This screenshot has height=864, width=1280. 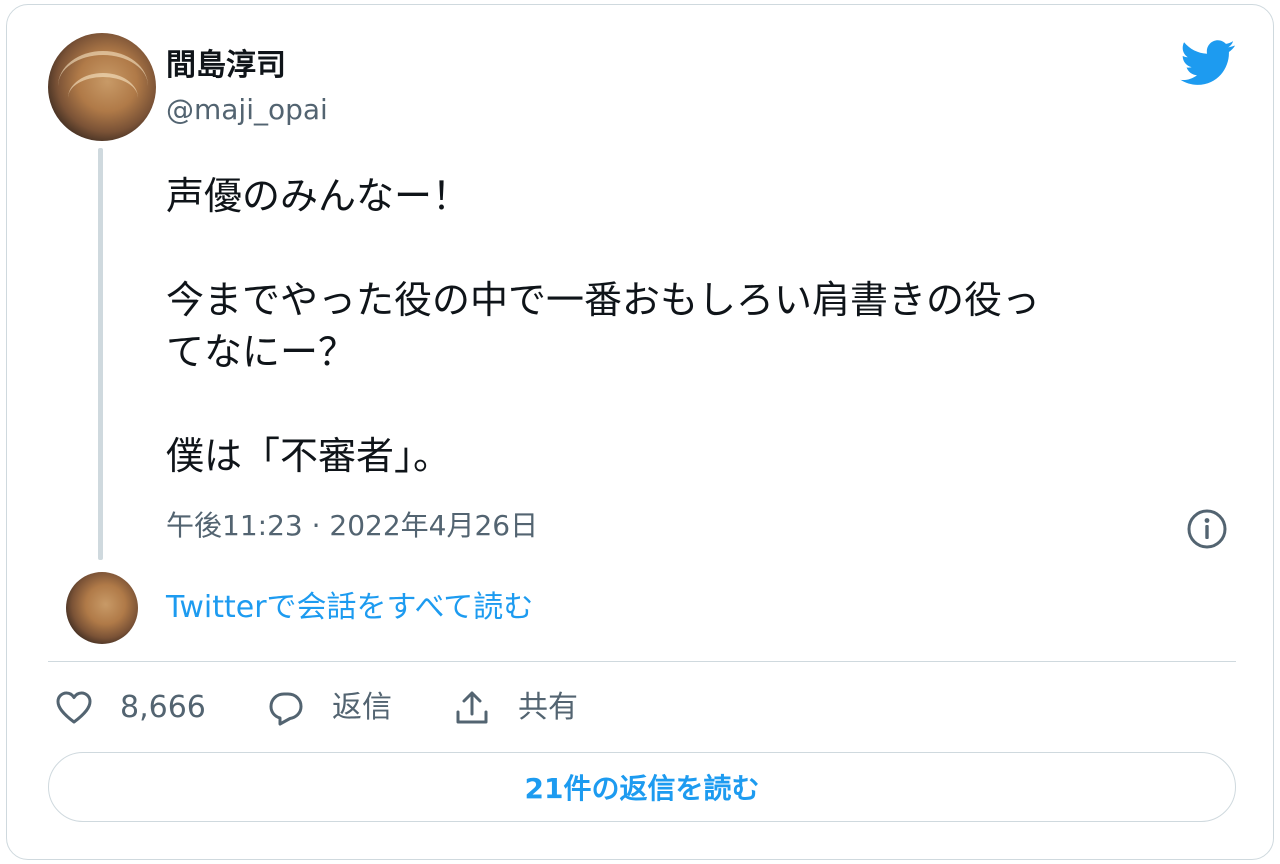 I want to click on read-conversation-link: Twitterで会話をすべて読む, so click(x=349, y=608).